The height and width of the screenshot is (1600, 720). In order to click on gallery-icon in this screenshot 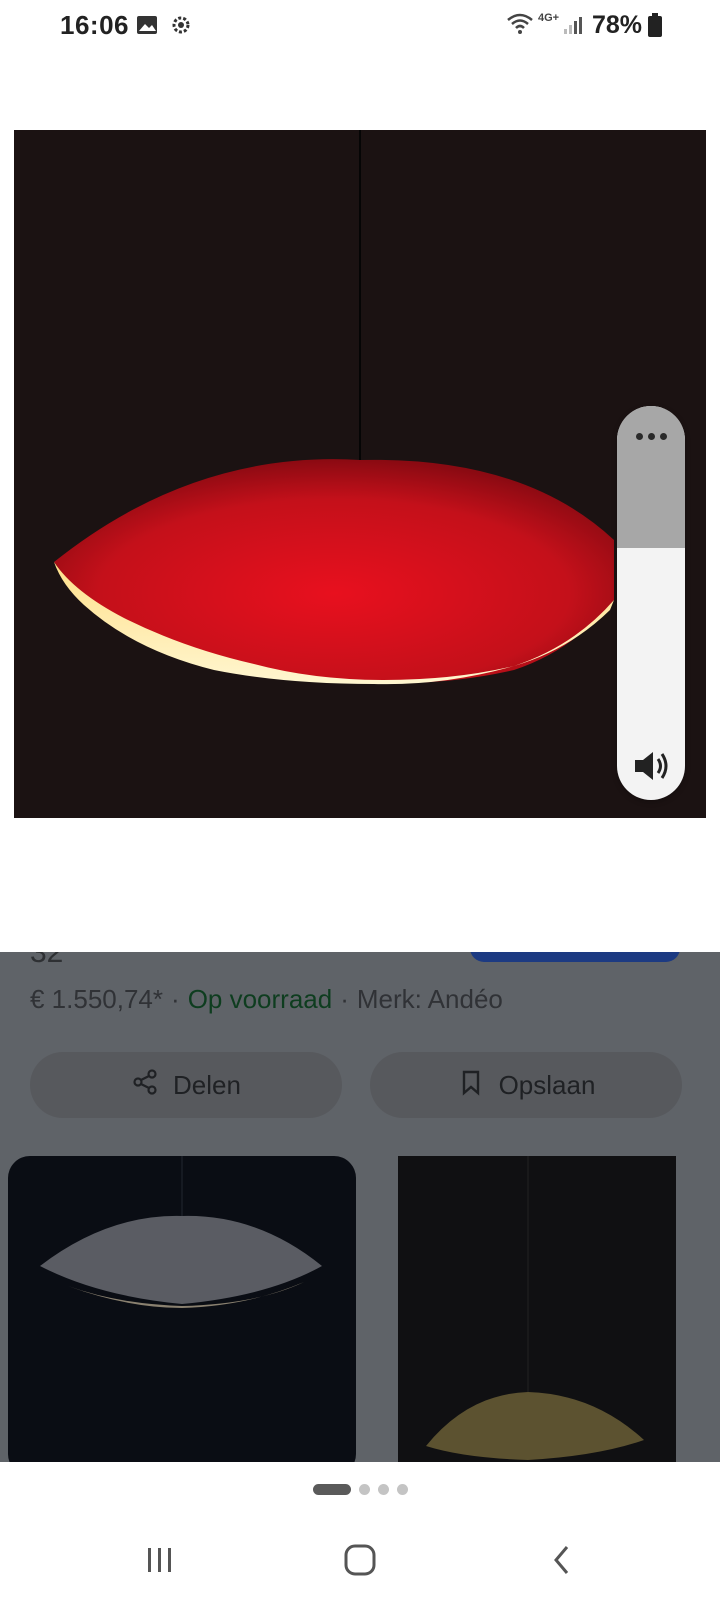, I will do `click(147, 27)`.